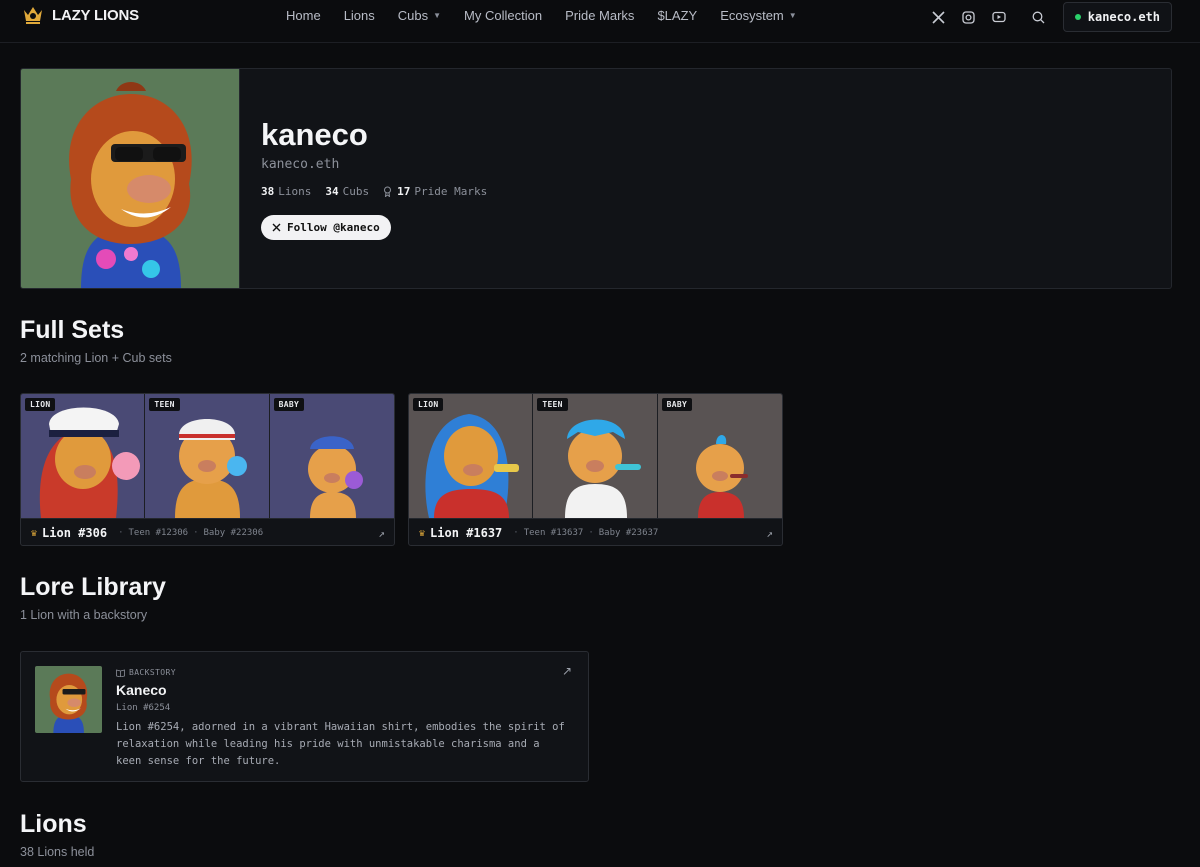 Image resolution: width=1200 pixels, height=867 pixels. I want to click on set-baby-label: Baby #22306, so click(233, 533).